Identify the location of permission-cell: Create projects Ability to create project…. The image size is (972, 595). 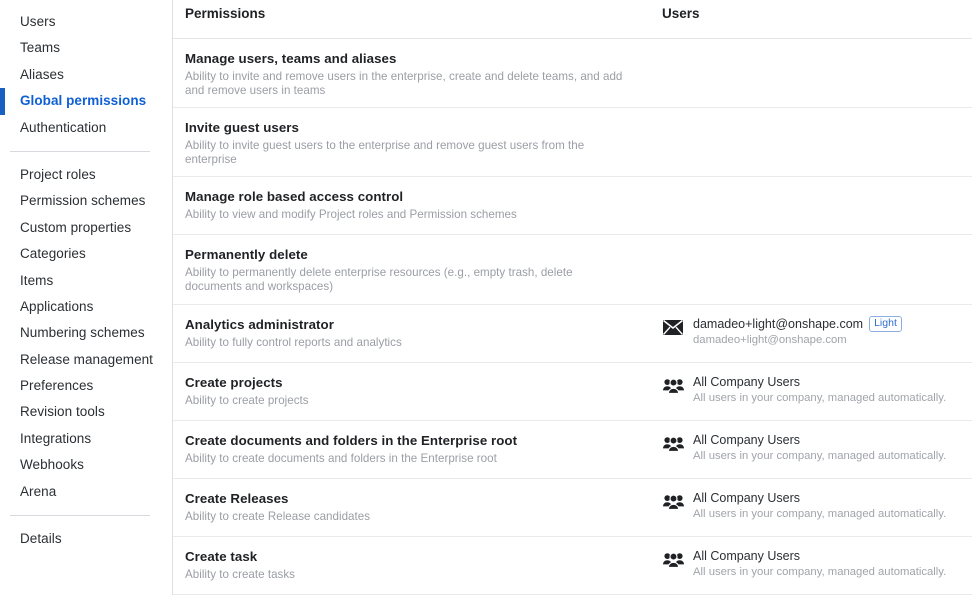
(413, 391).